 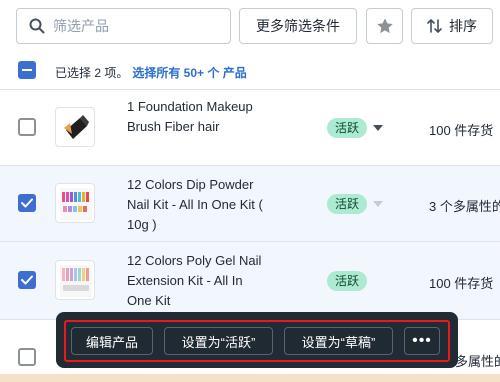 I want to click on select-all-checkbox, so click(x=27, y=70).